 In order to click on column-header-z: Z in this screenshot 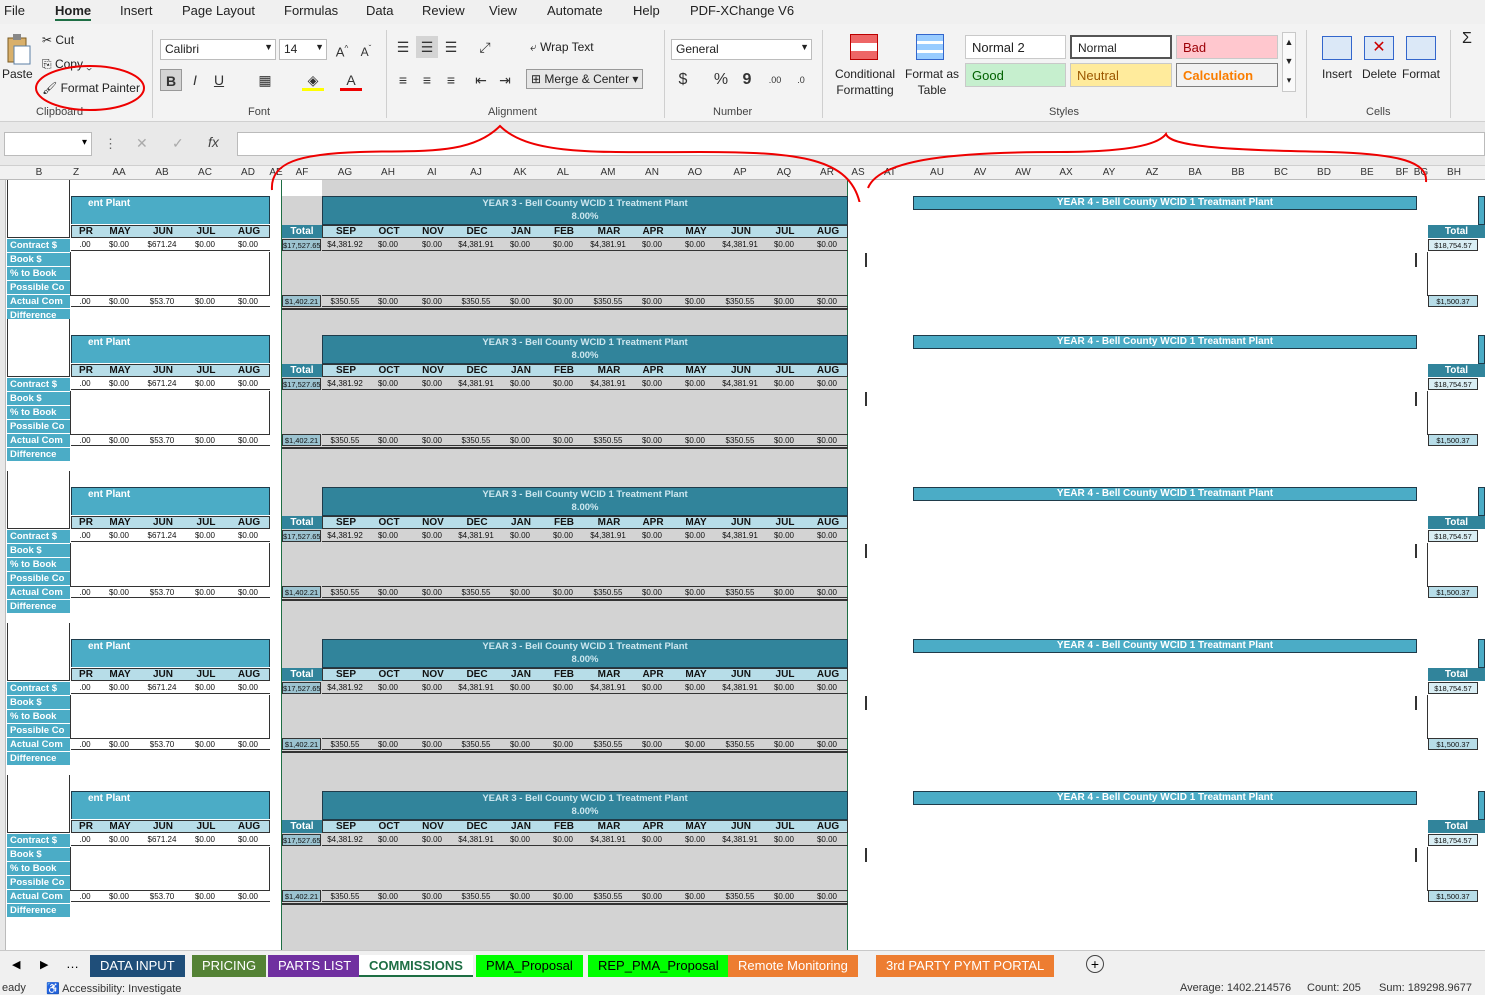, I will do `click(76, 172)`.